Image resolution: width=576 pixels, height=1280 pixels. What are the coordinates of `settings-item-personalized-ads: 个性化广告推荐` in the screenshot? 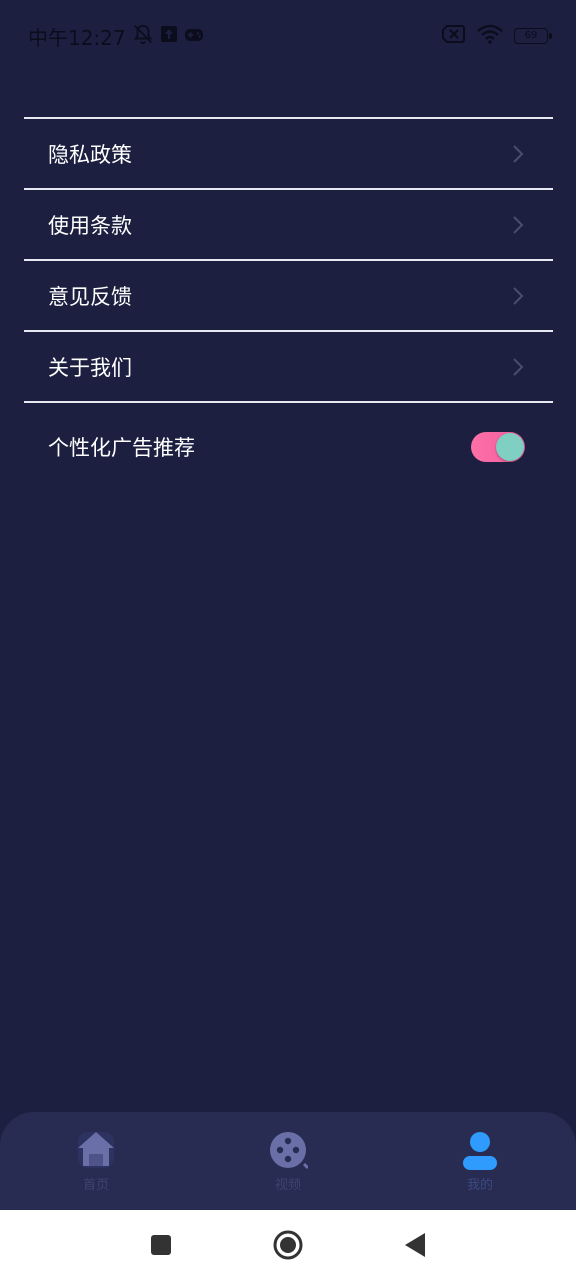 It's located at (288, 446).